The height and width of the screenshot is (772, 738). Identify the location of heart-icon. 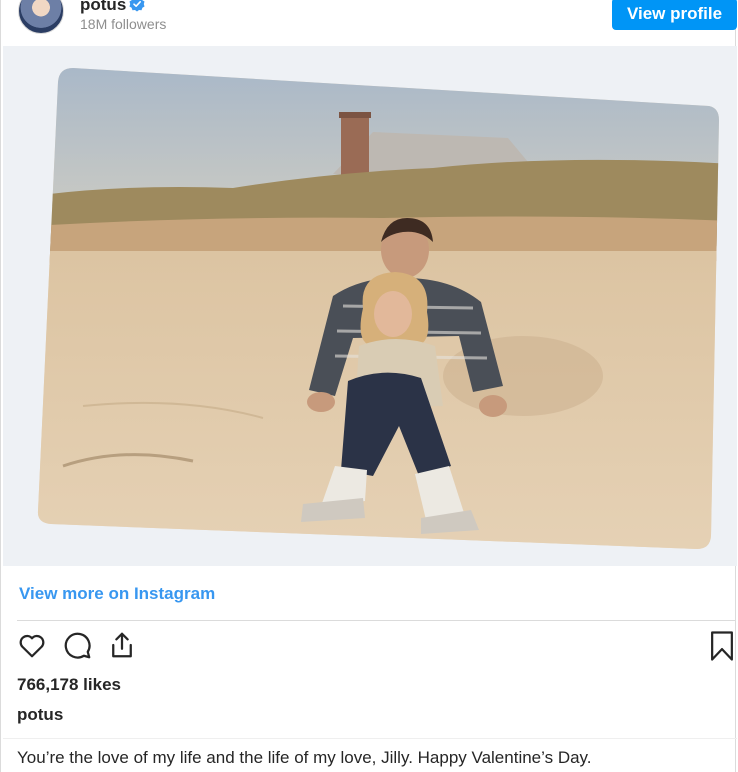
(32, 645).